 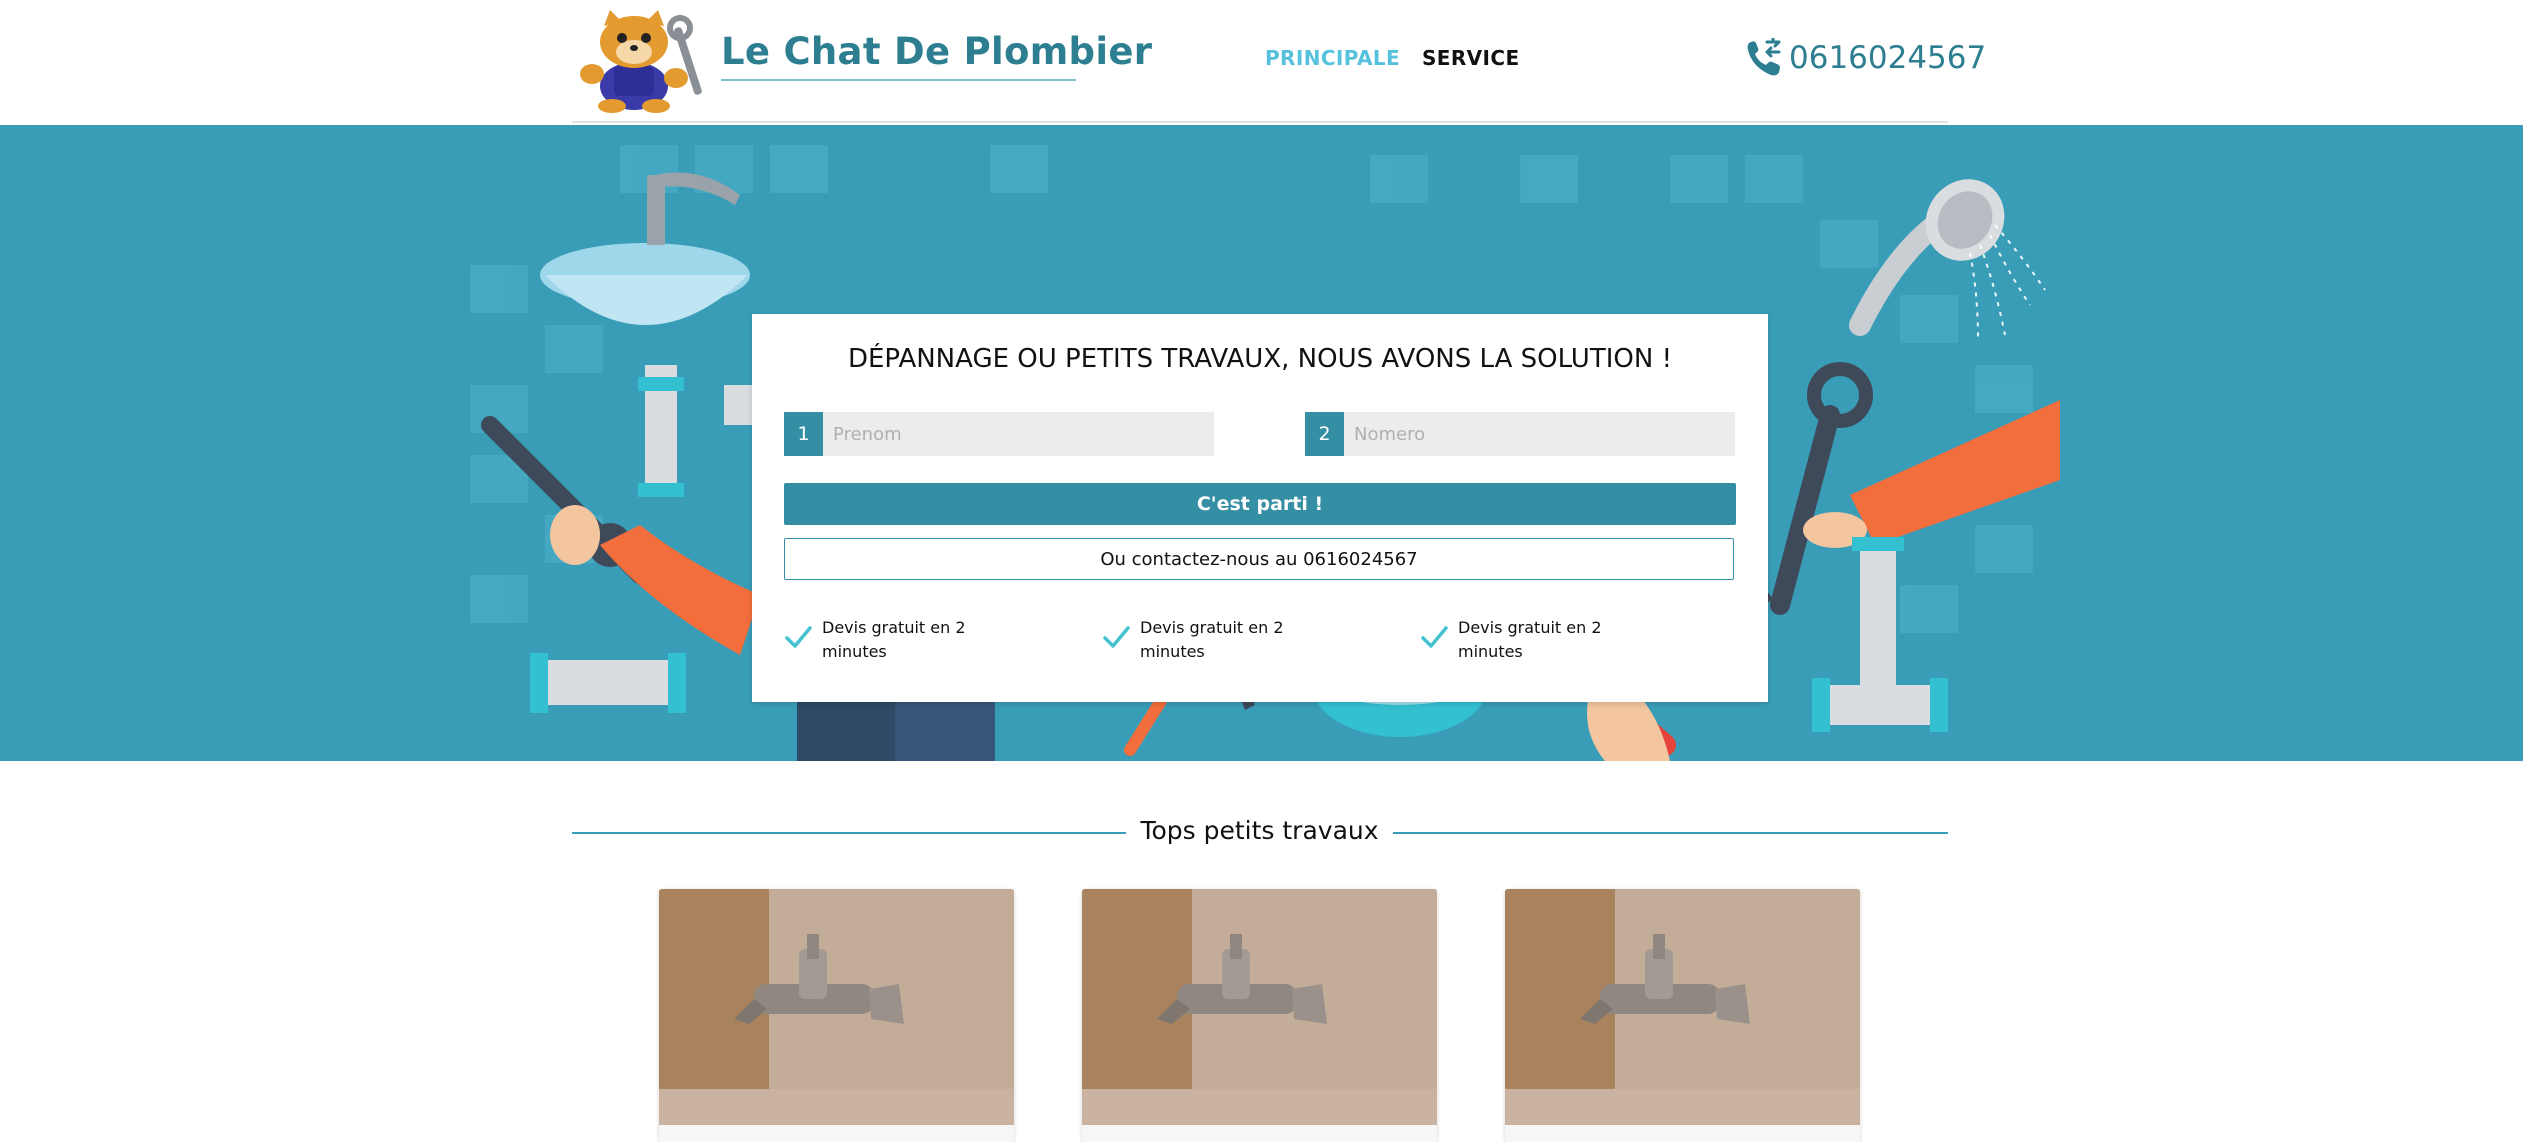 What do you see at coordinates (1259, 559) in the screenshot?
I see `contact-phone-button: Ou contactez-nous au 0616024567` at bounding box center [1259, 559].